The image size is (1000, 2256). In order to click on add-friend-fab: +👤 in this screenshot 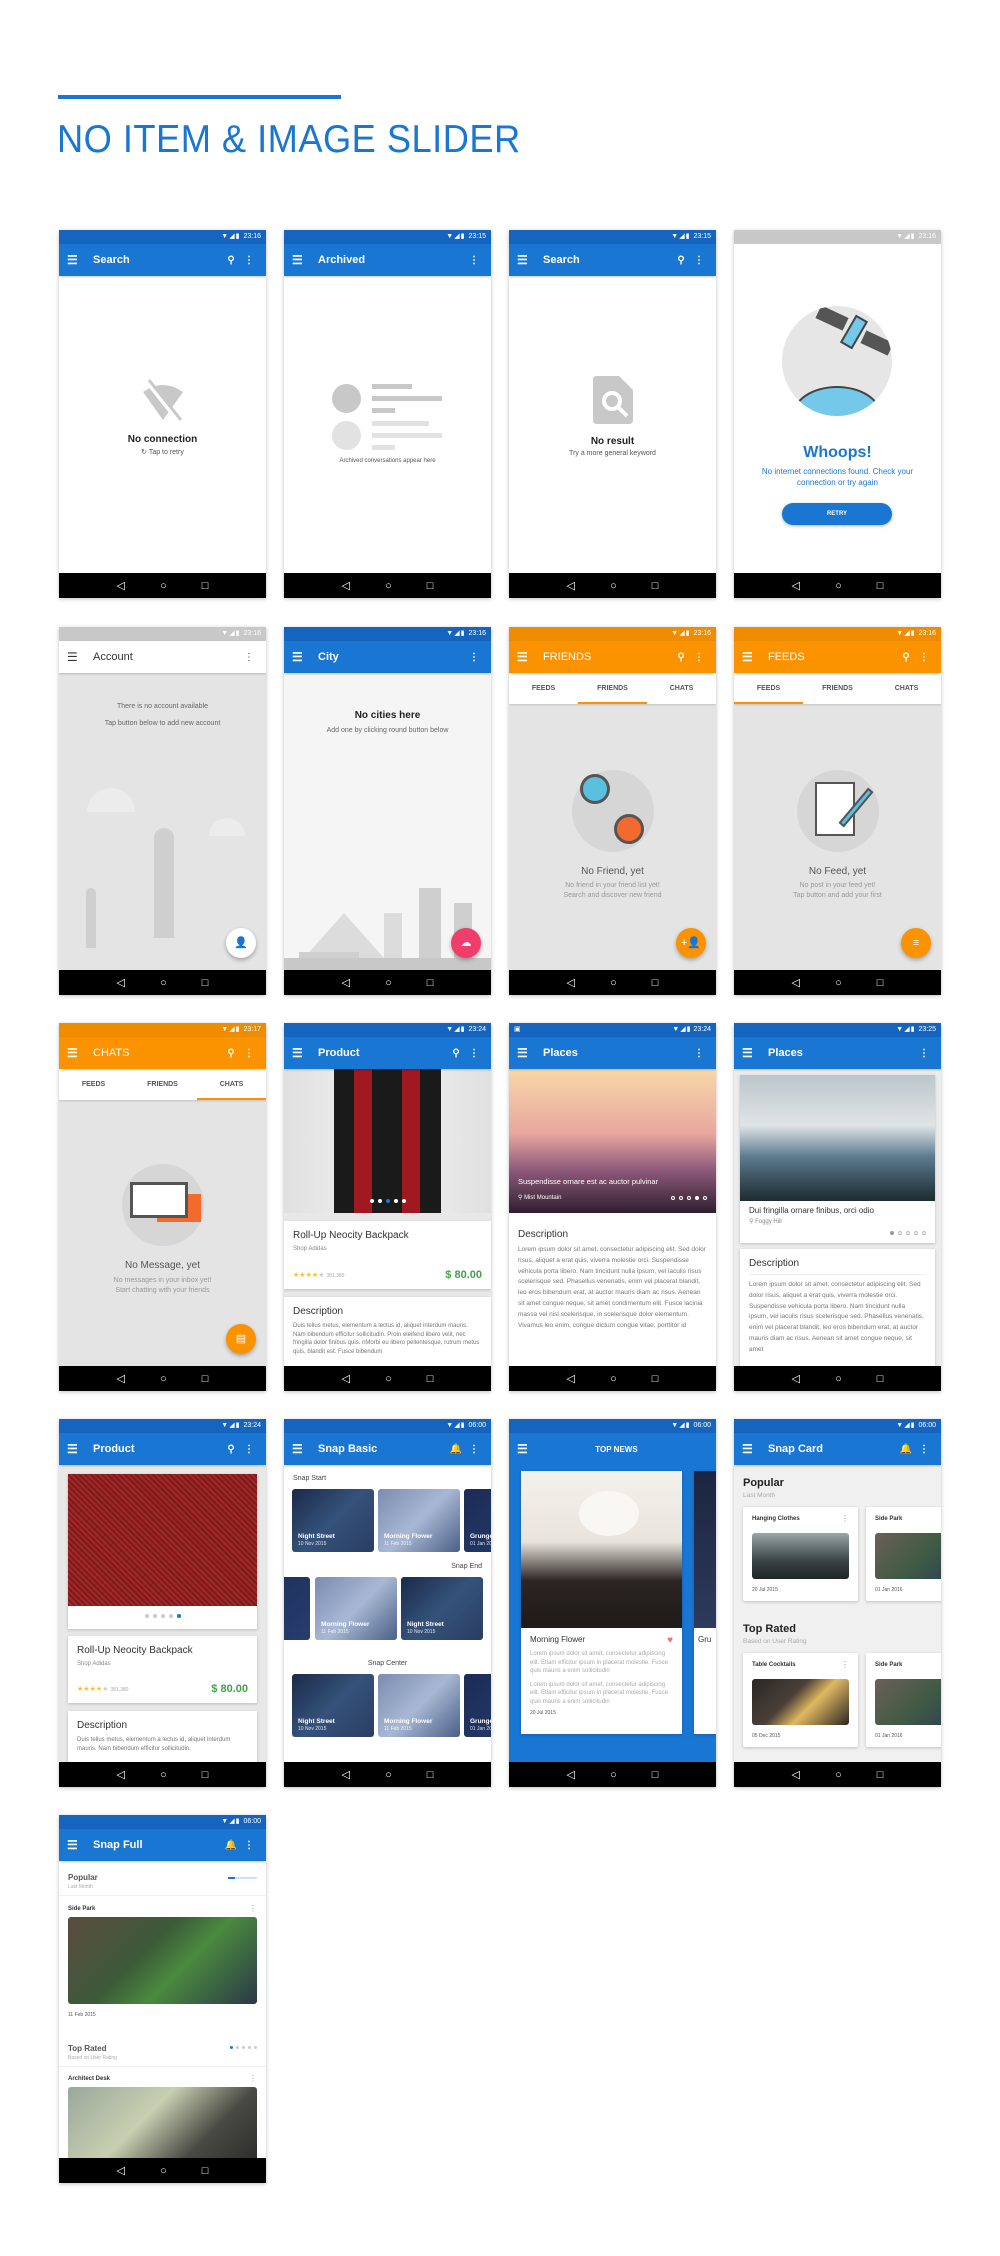, I will do `click(691, 943)`.